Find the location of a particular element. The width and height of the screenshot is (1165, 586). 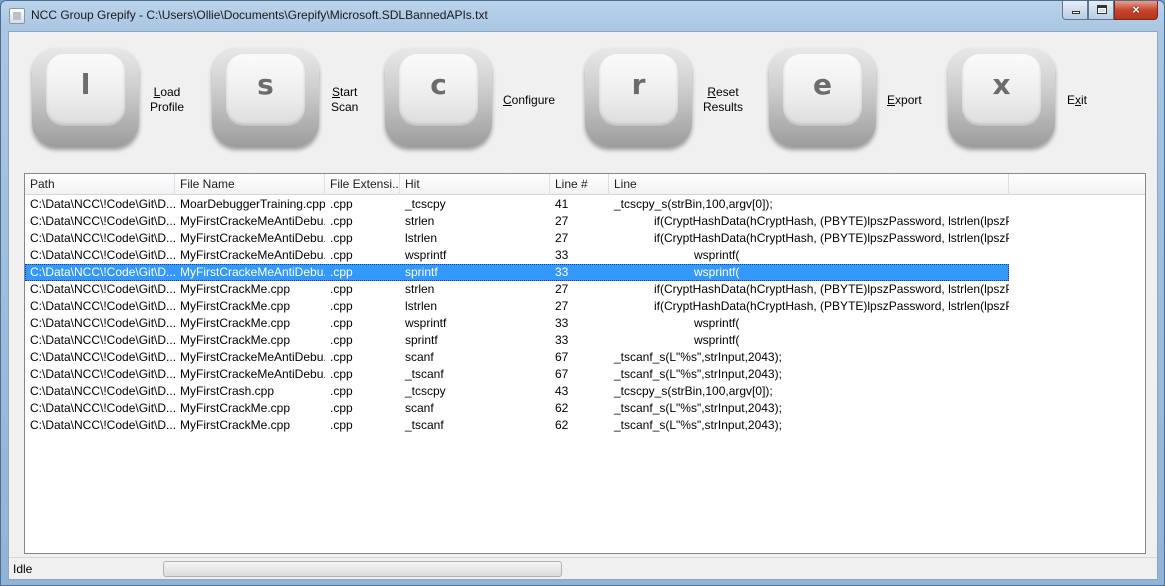

configure-key-button: c is located at coordinates (438, 97).